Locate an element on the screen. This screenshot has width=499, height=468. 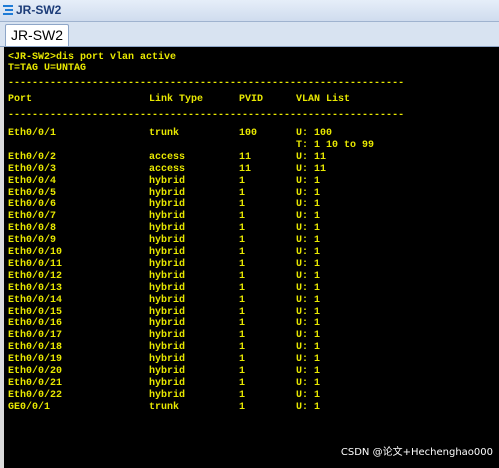
port-cell: Eth0/0/6 is located at coordinates (32, 205).